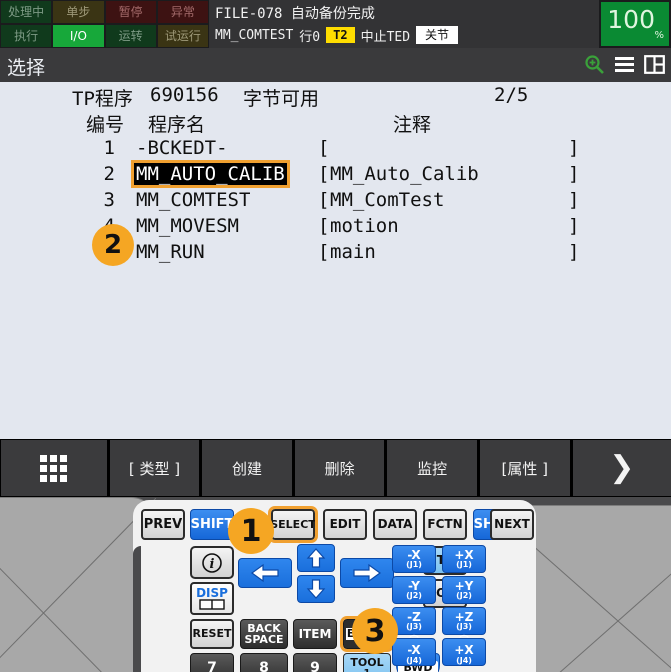 The height and width of the screenshot is (672, 671). I want to click on key-num-8: 8, so click(264, 662).